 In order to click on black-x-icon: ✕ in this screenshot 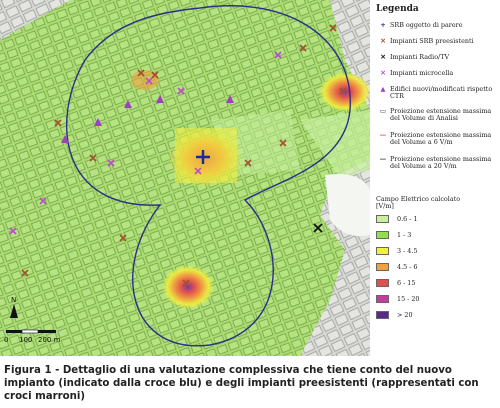, I will do `click(383, 57)`.